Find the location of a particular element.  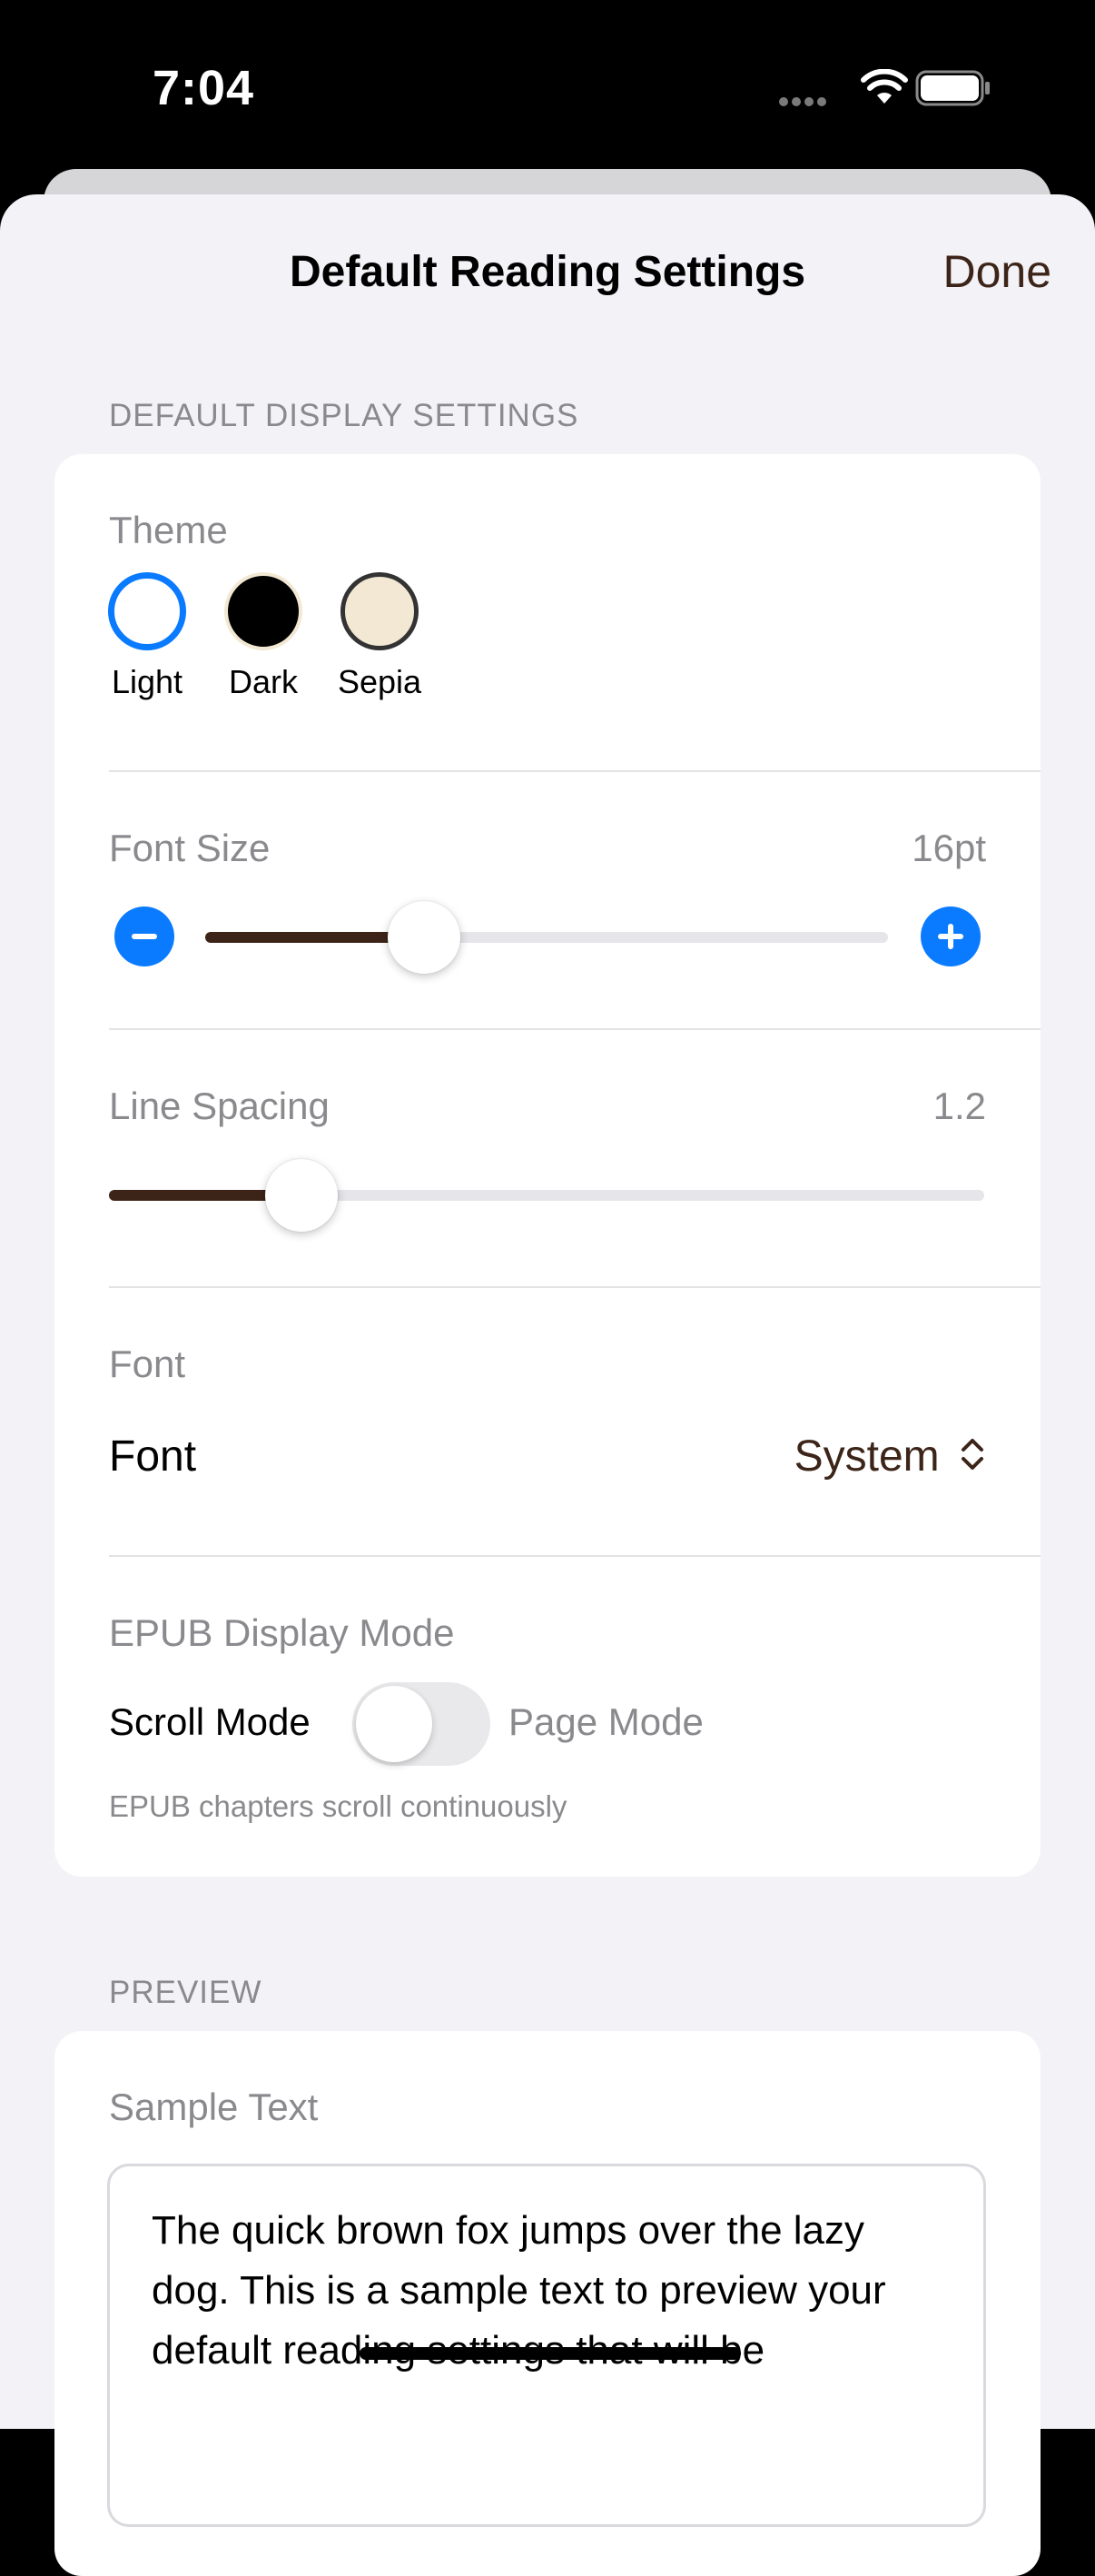

theme-label-sepia: Sepia is located at coordinates (379, 681).